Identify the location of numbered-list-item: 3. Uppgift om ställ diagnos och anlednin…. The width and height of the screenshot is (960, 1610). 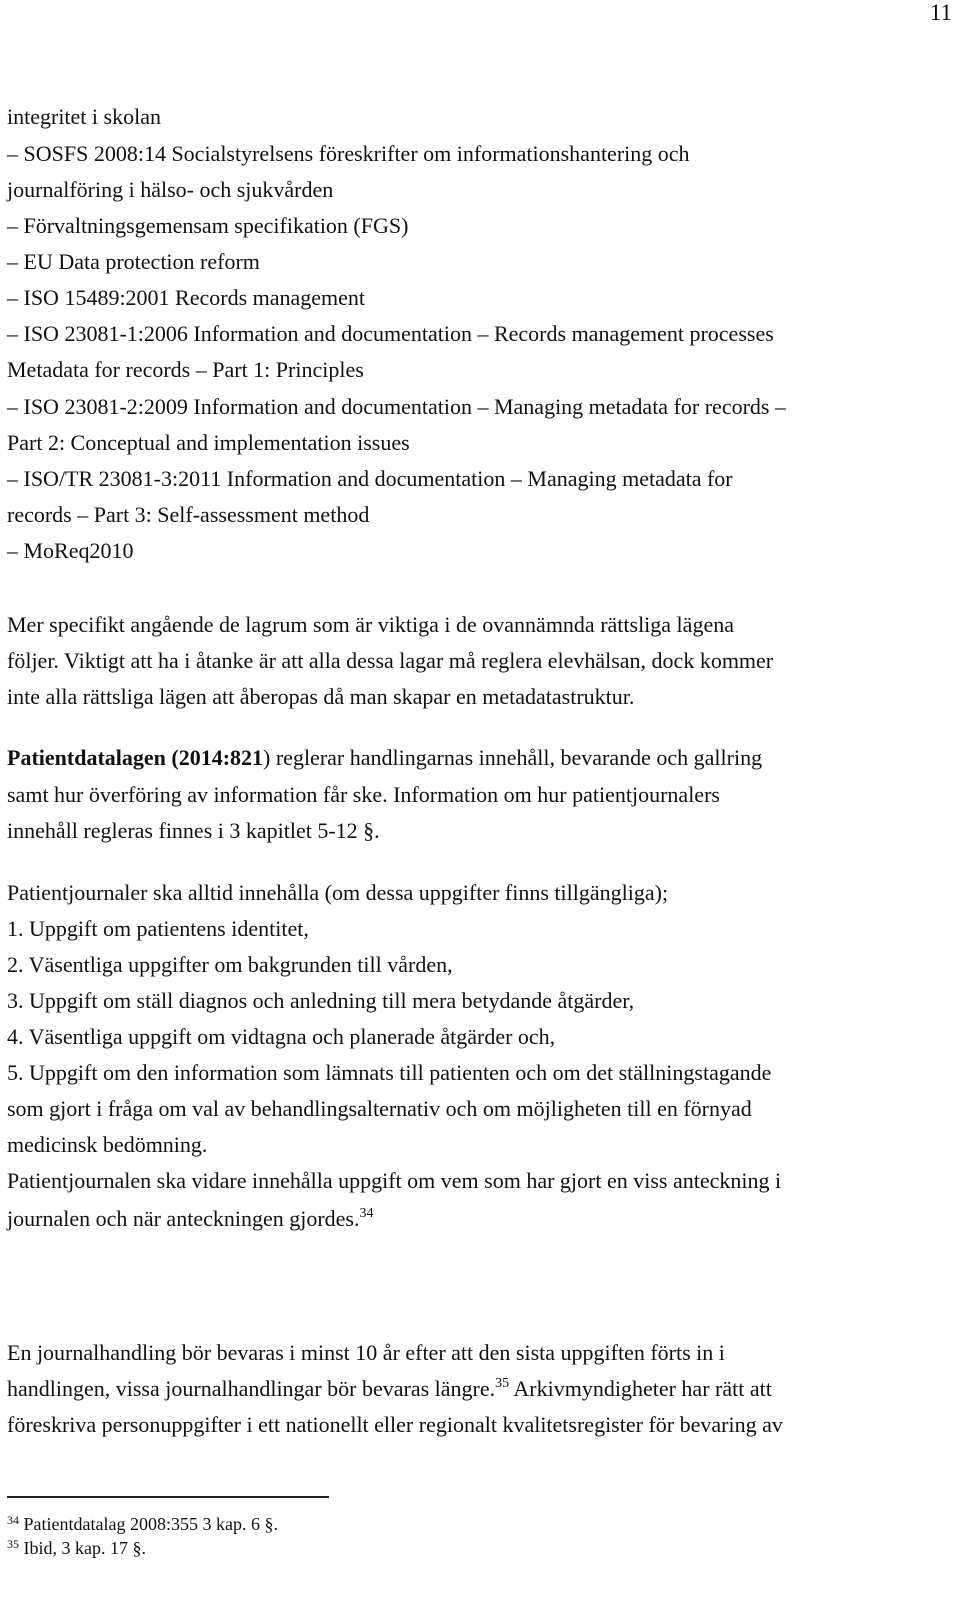
(321, 1000).